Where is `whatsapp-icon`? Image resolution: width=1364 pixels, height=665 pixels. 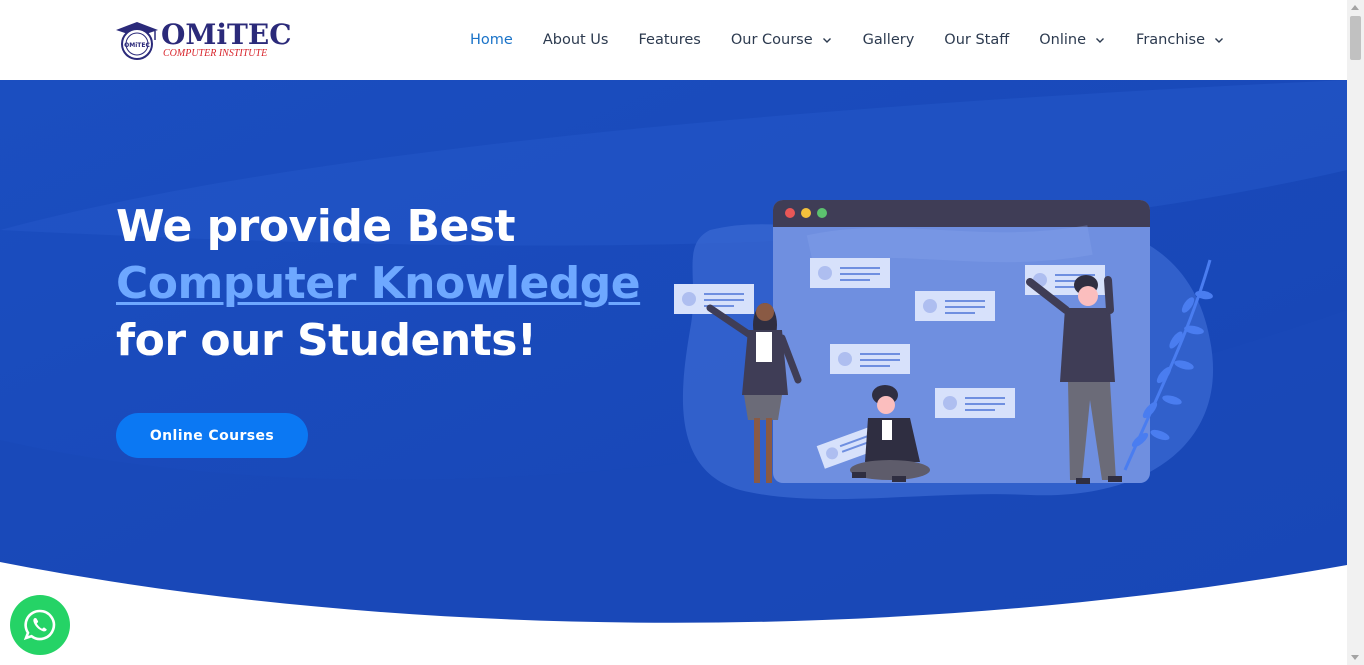
whatsapp-icon is located at coordinates (39, 625).